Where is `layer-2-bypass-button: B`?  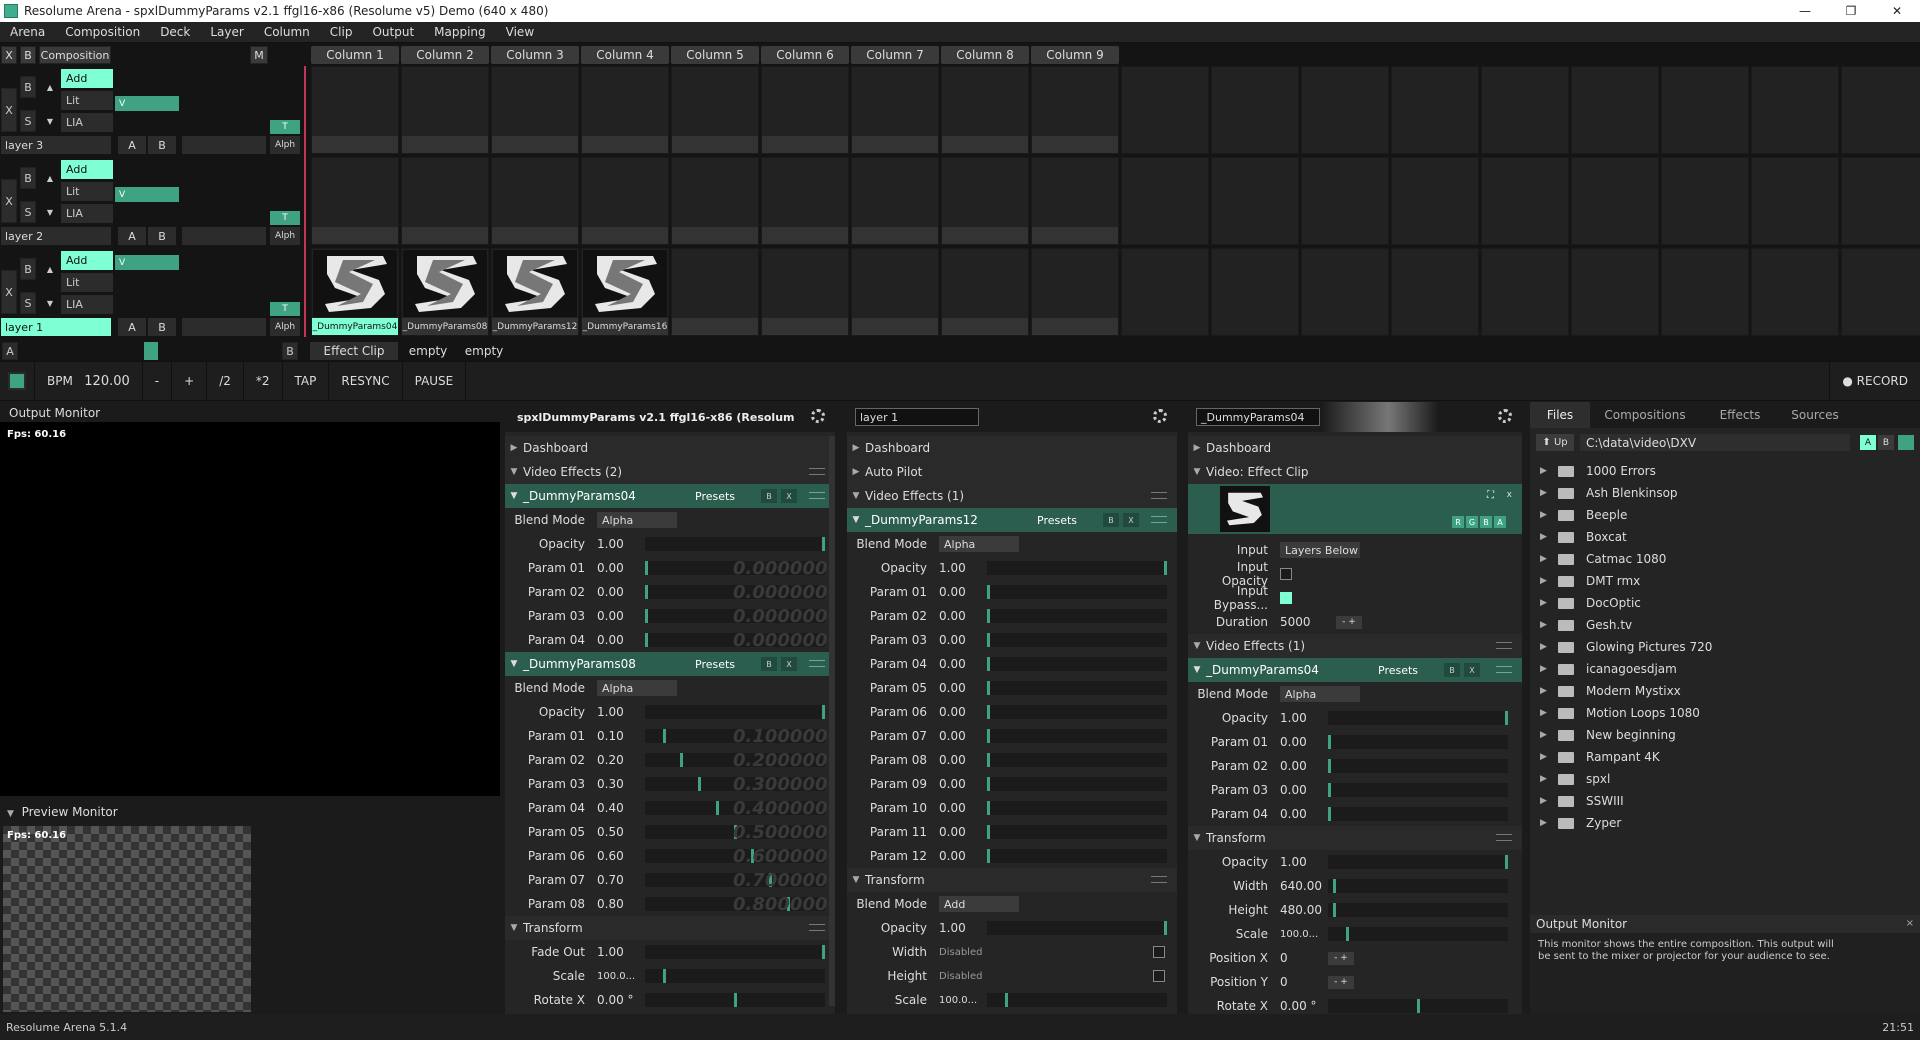 layer-2-bypass-button: B is located at coordinates (28, 178).